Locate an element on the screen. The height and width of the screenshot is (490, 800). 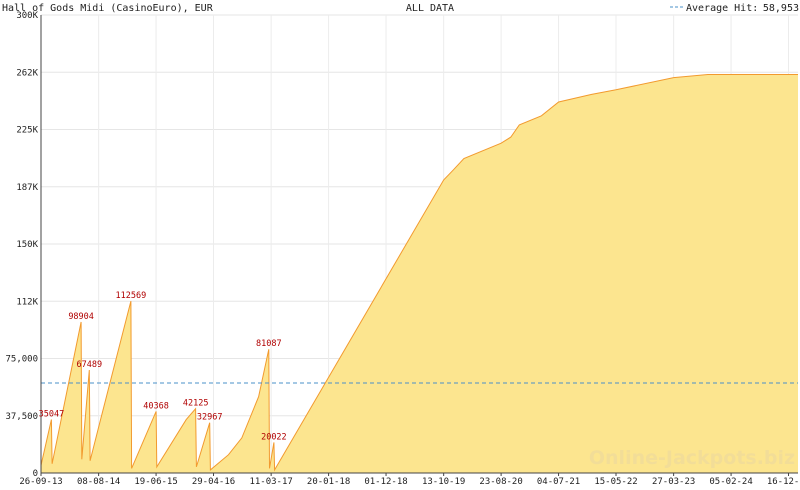
y-tick-label: 75,000 is located at coordinates (21, 360).